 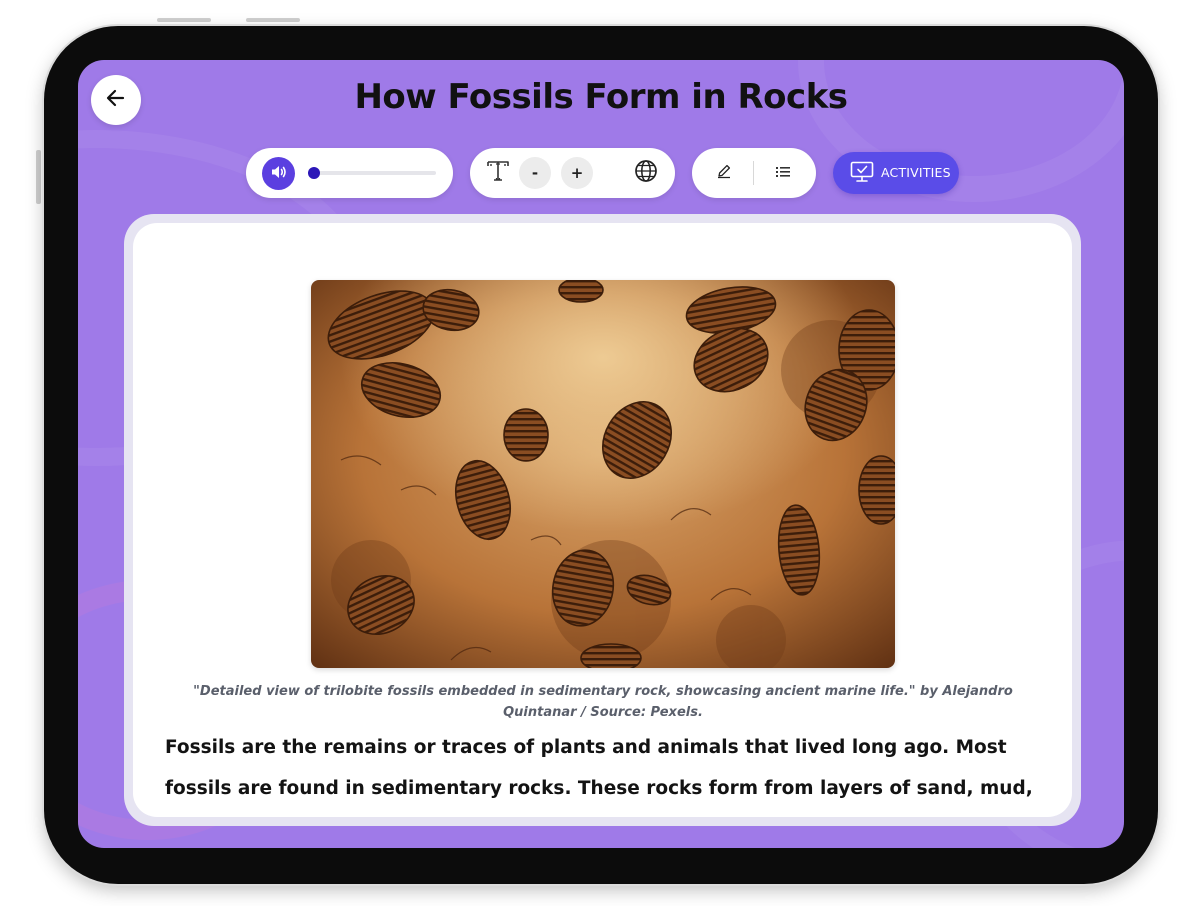 What do you see at coordinates (601, 97) in the screenshot?
I see `page-title: How Fossils Form in Rocks` at bounding box center [601, 97].